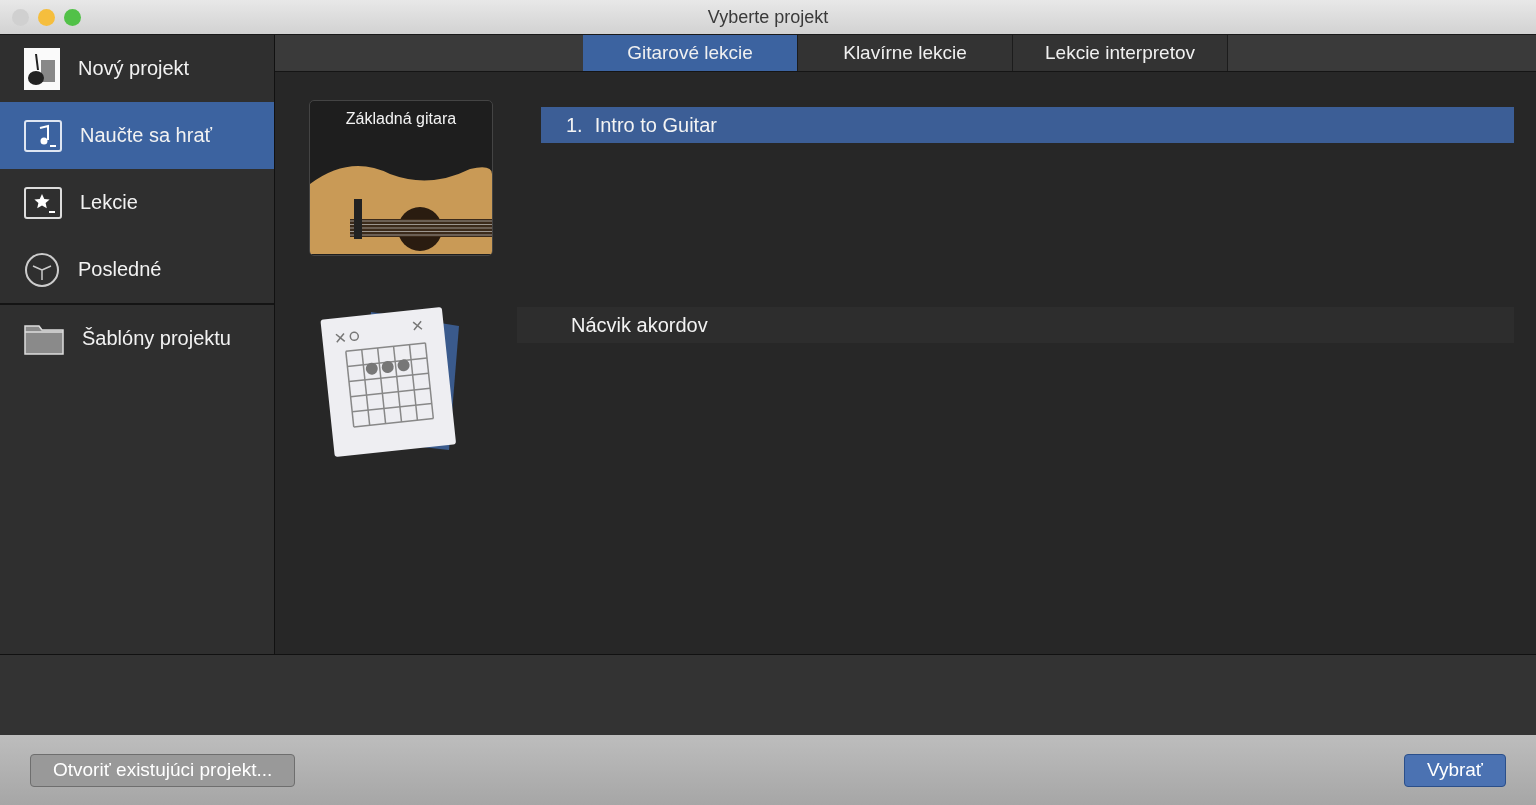 This screenshot has width=1536, height=805. I want to click on zoom-button, so click(72, 17).